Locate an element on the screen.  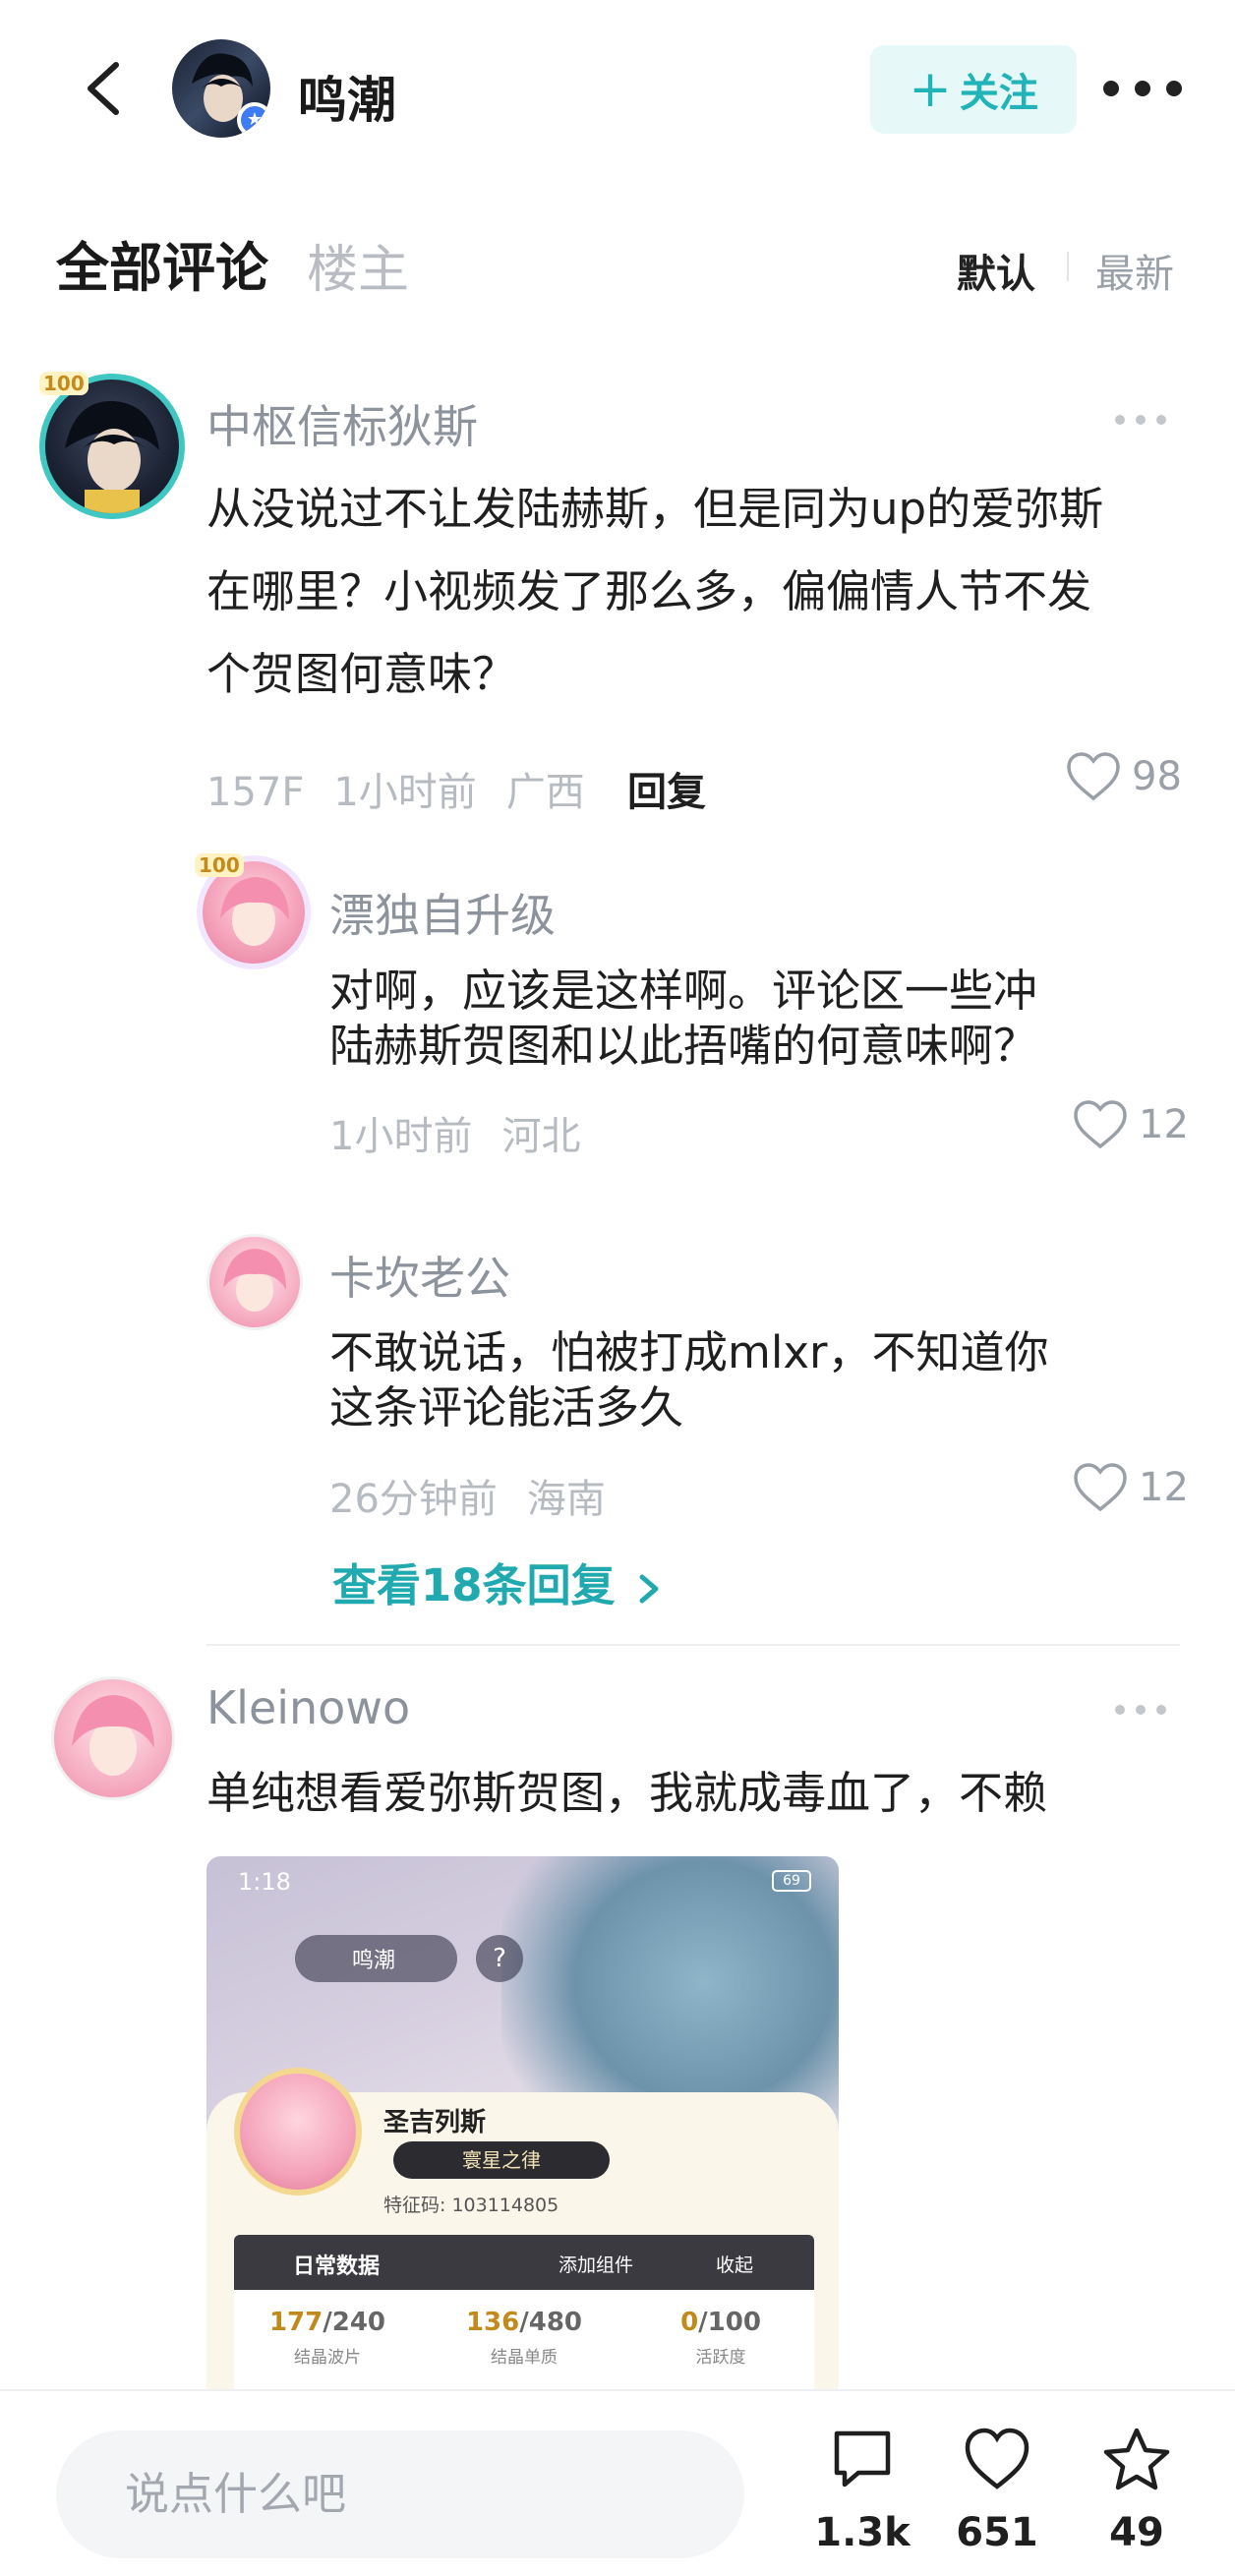
view-more-replies-link: 查看18条回复 is located at coordinates (498, 1581).